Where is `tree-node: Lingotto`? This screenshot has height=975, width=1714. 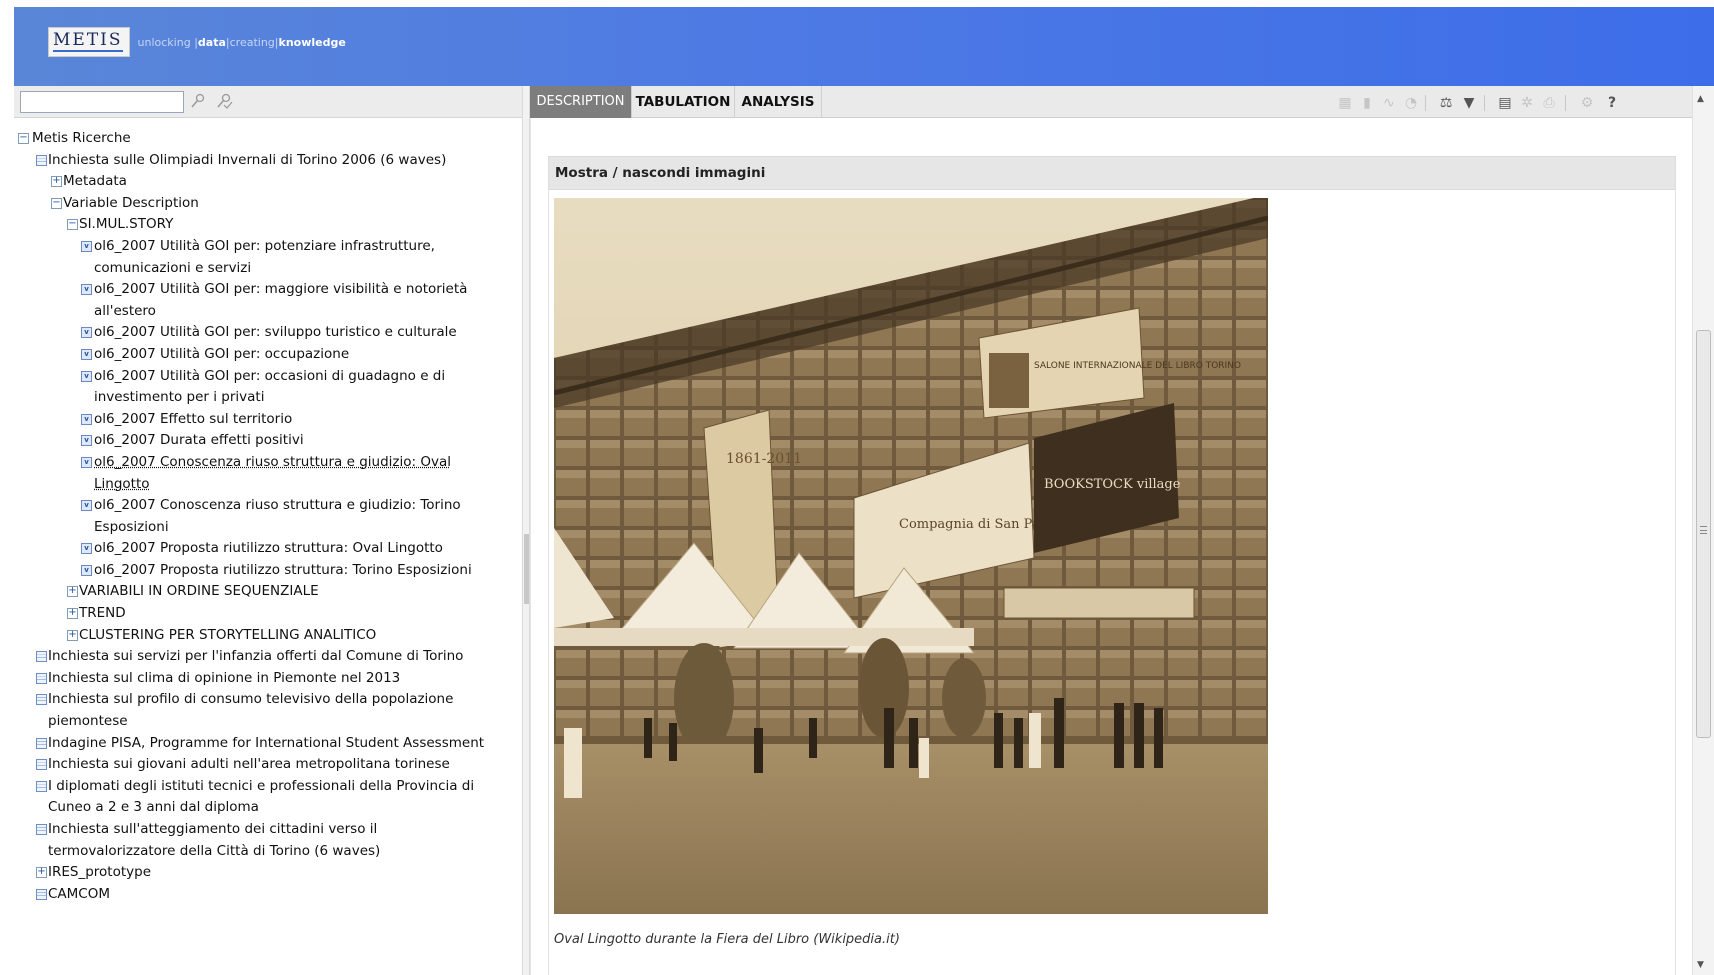 tree-node: Lingotto is located at coordinates (268, 485).